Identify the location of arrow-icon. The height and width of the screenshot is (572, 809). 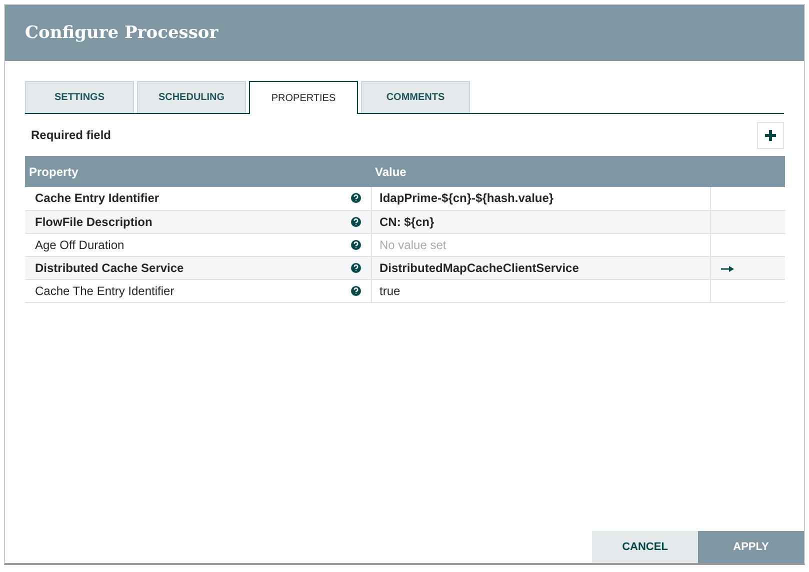
(727, 269).